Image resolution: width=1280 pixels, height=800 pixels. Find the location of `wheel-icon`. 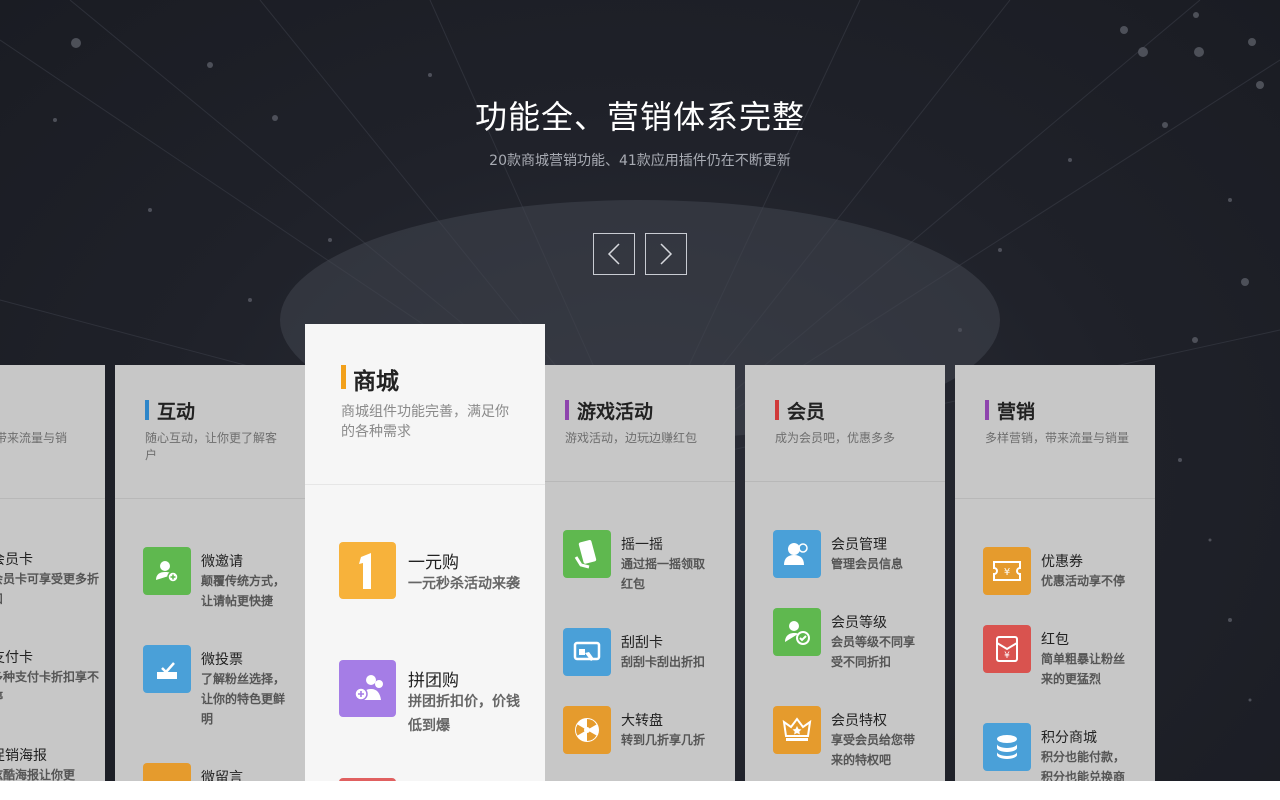

wheel-icon is located at coordinates (587, 730).